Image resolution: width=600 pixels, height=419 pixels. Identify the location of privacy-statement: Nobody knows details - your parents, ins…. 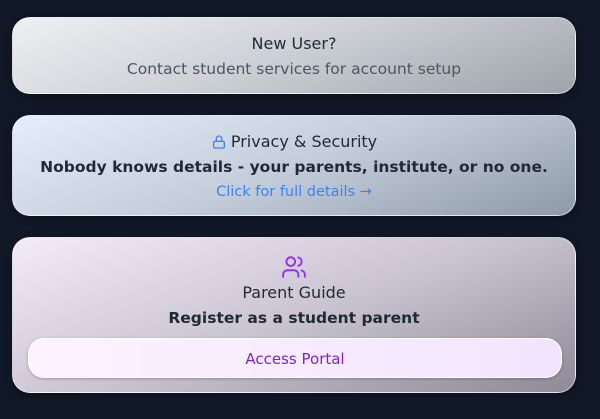
(294, 167).